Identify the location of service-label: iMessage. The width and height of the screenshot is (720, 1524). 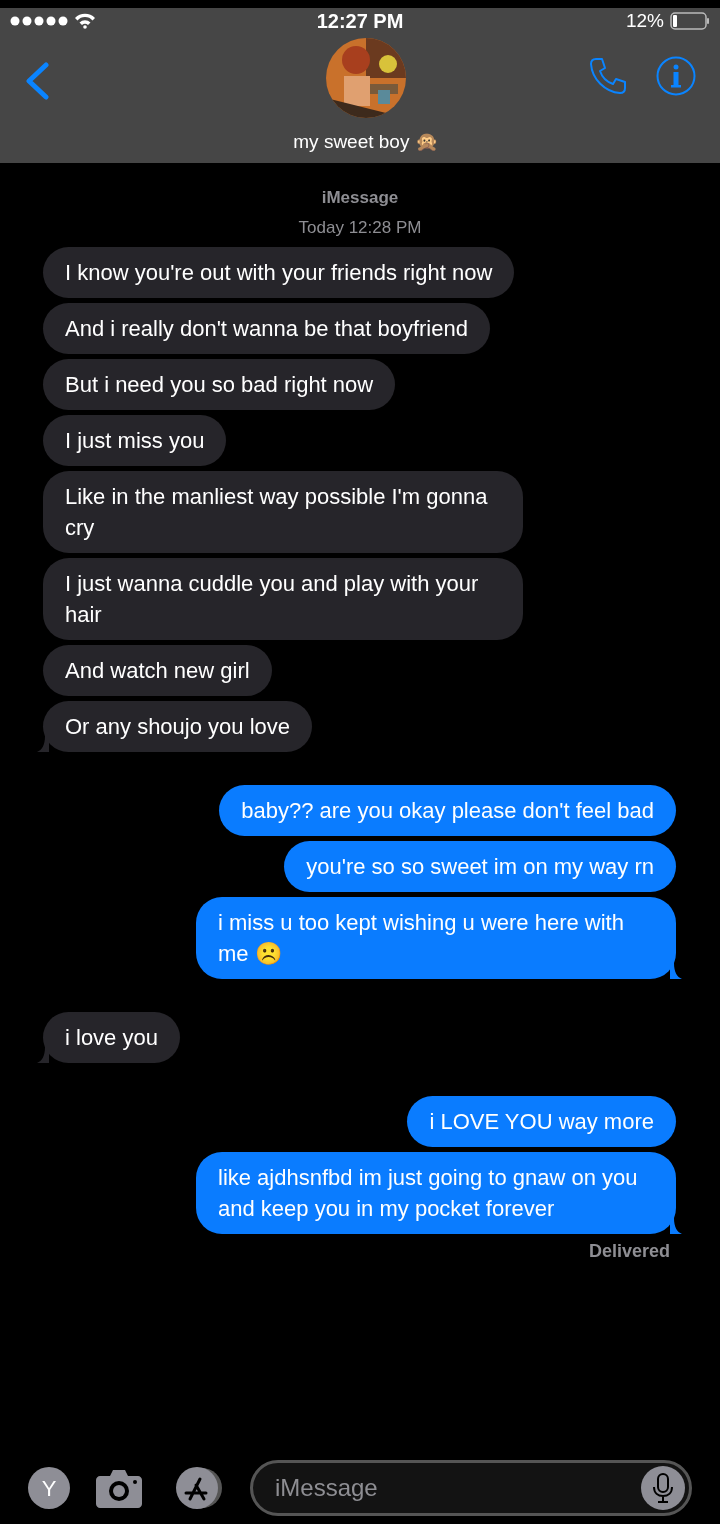
(360, 198).